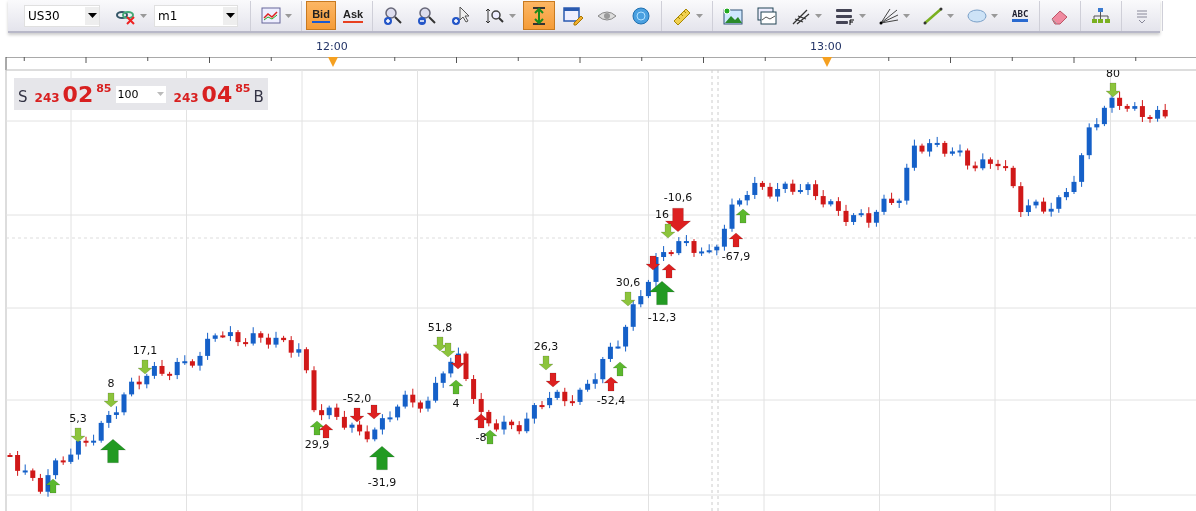 This screenshot has height=511, width=1196. I want to click on text-tool-button: ABC, so click(1020, 15).